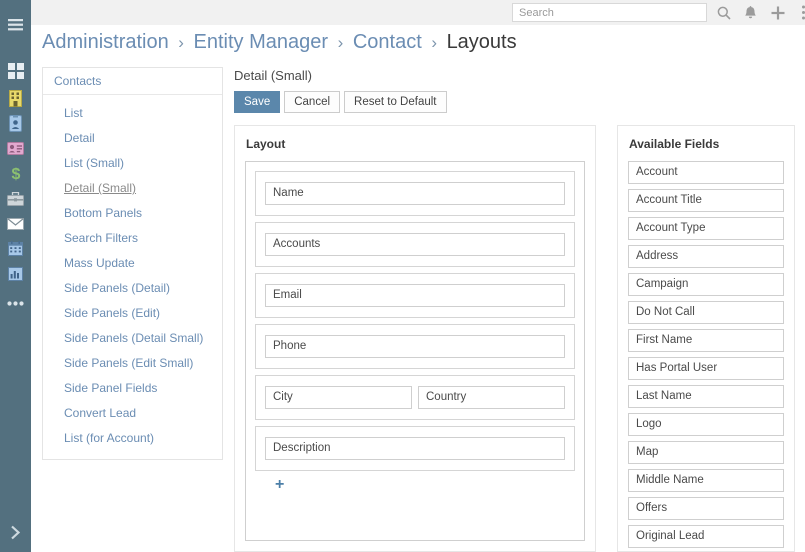 Image resolution: width=805 pixels, height=552 pixels. I want to click on rail-item-leads, so click(15, 148).